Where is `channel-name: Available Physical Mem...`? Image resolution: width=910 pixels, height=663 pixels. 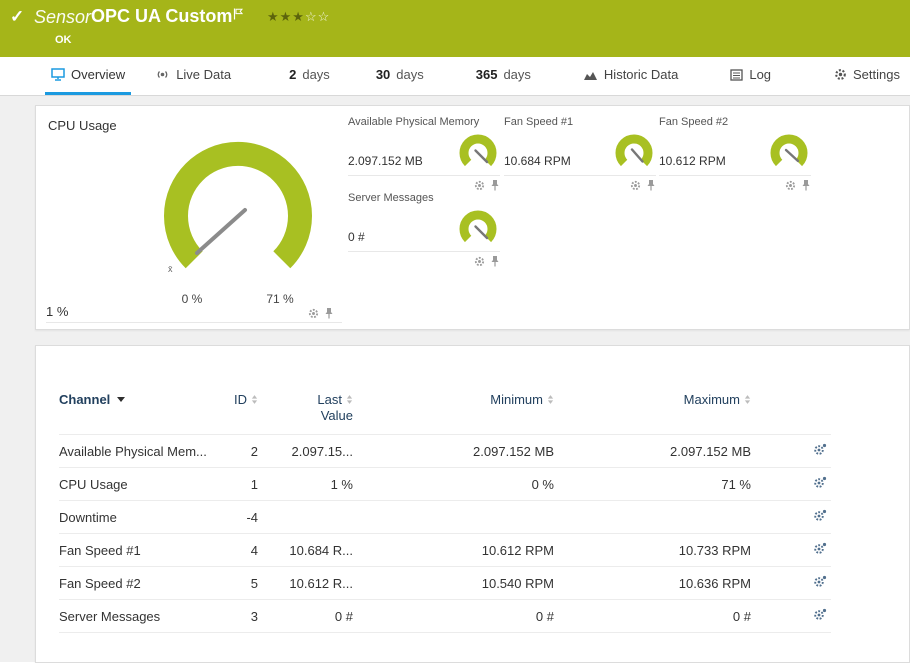 channel-name: Available Physical Mem... is located at coordinates (134, 451).